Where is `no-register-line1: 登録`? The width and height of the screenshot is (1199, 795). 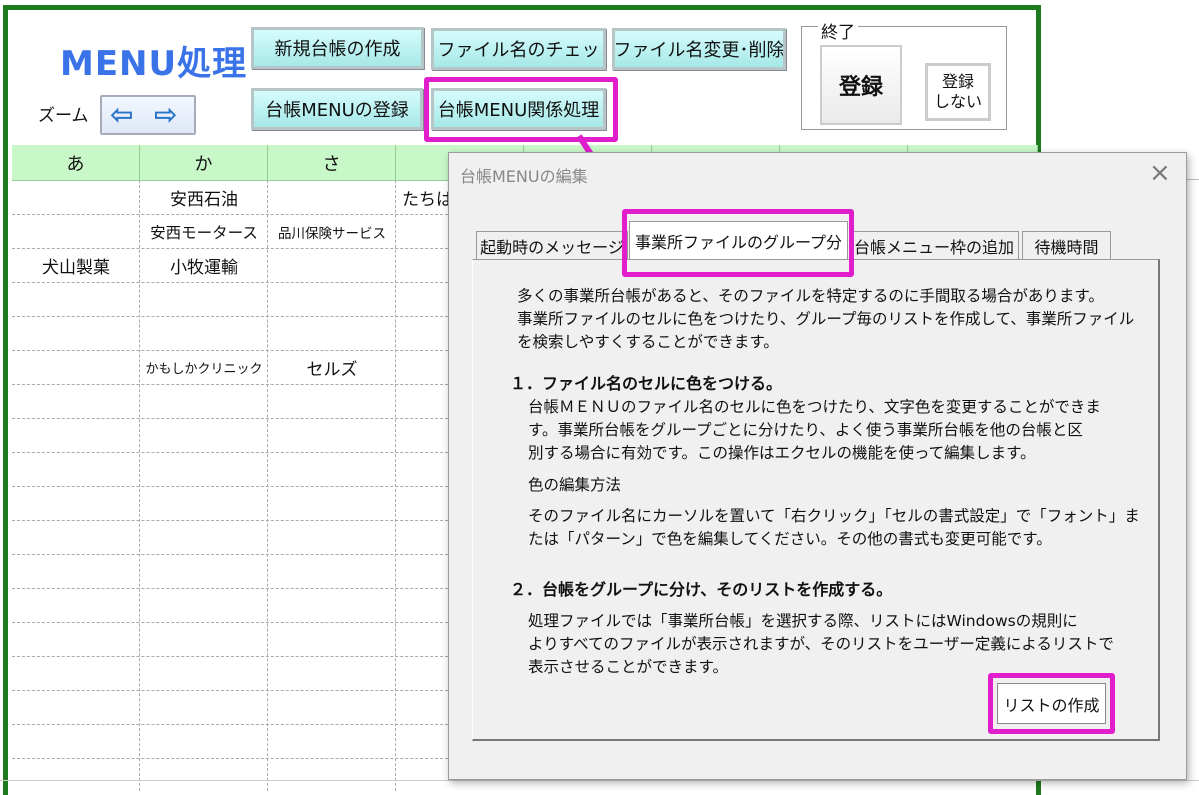
no-register-line1: 登録 is located at coordinates (957, 81).